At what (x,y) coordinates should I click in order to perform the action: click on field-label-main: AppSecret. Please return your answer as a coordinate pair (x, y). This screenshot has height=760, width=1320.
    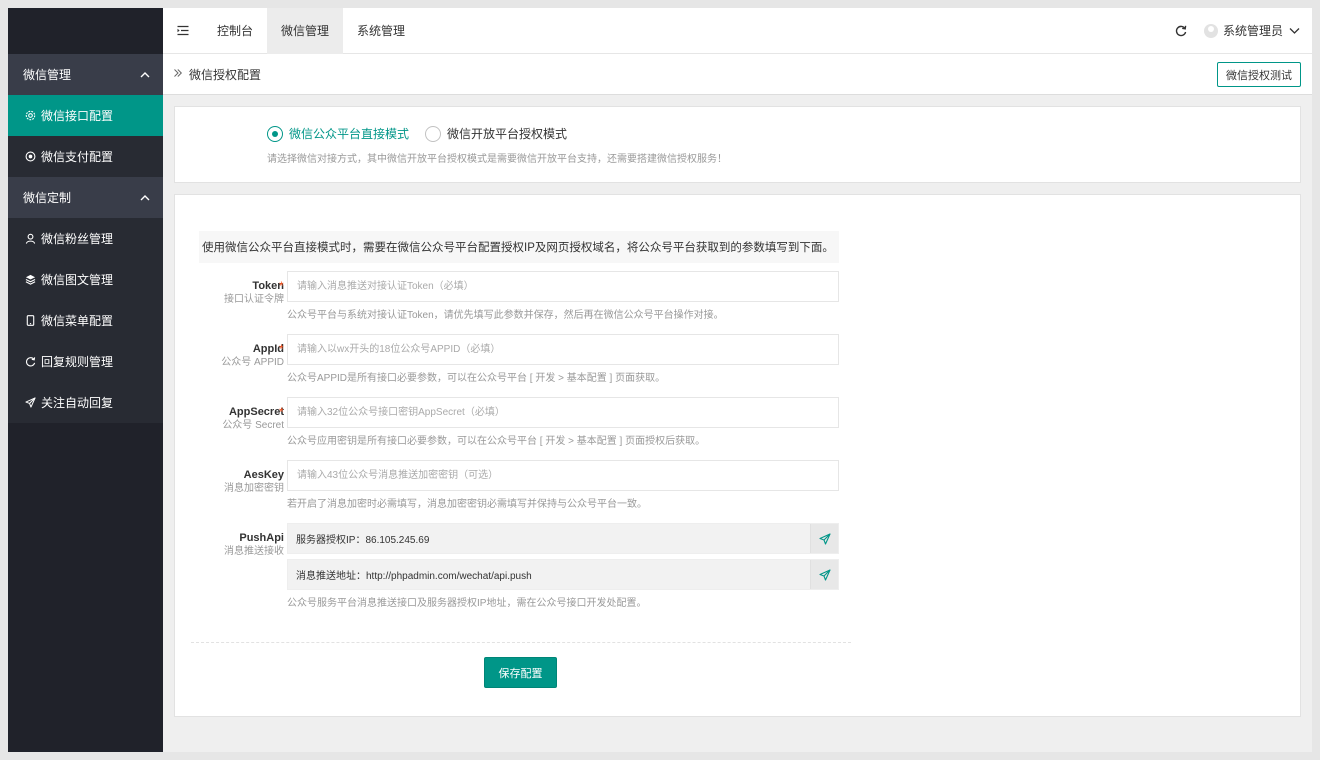
    Looking at the image, I should click on (256, 412).